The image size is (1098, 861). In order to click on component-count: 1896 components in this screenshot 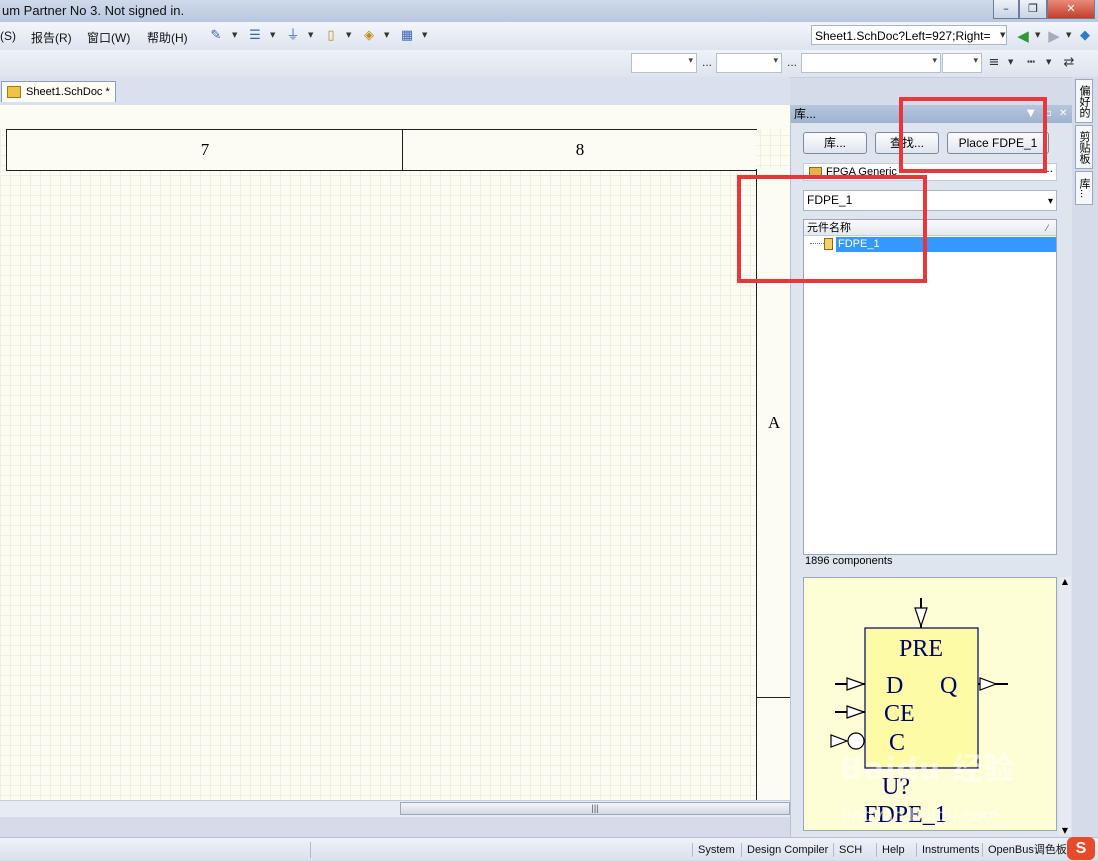, I will do `click(849, 561)`.